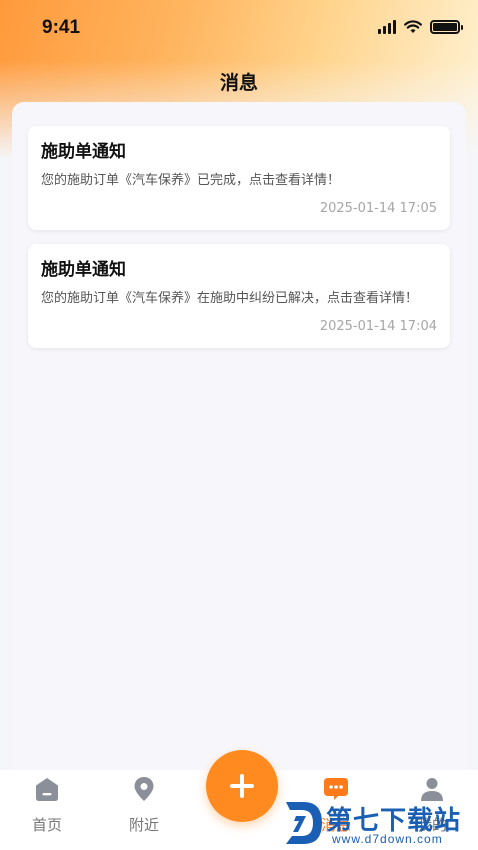  I want to click on location-pin-icon, so click(144, 789).